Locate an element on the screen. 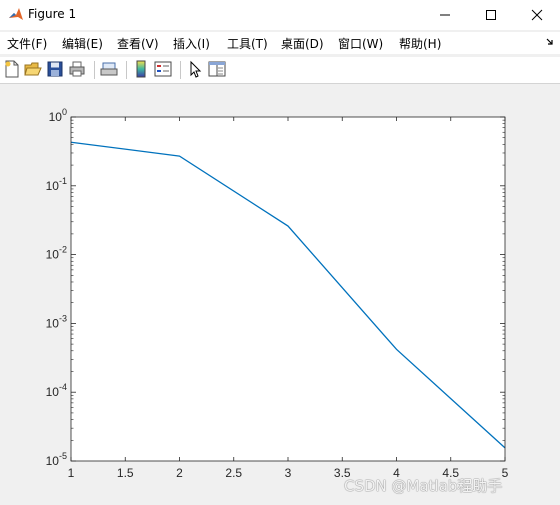  menu-help: 帮助(H) is located at coordinates (420, 43).